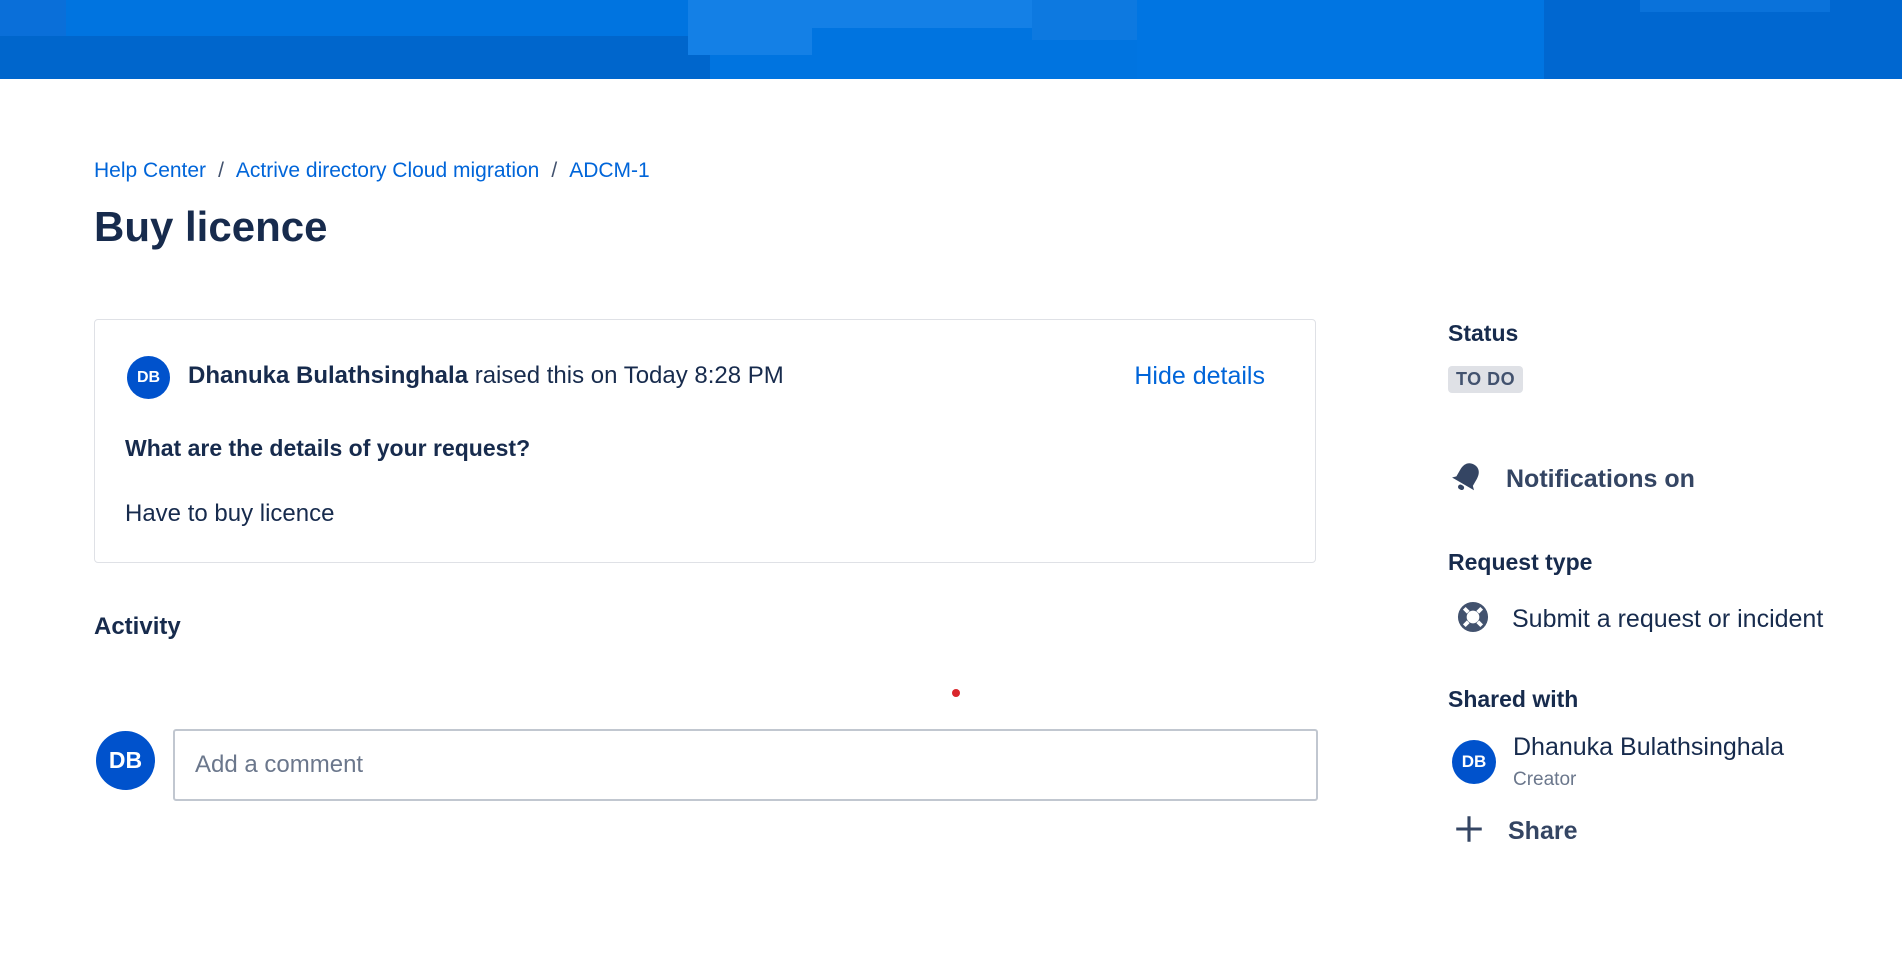 Image resolution: width=1902 pixels, height=954 pixels. Describe the element at coordinates (1469, 831) in the screenshot. I see `plus-icon` at that location.